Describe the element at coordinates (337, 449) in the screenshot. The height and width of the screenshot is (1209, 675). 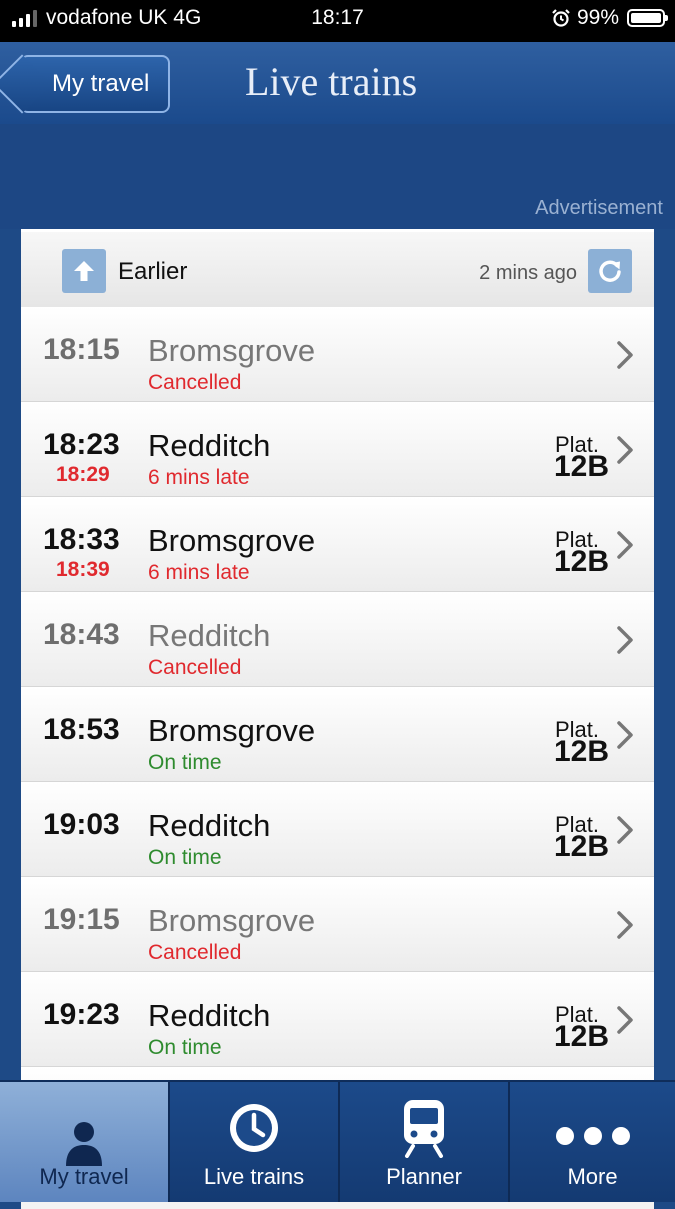
I see `train-row: 18:23 18:29 Redditch 6 mins late Plat. 12B` at that location.